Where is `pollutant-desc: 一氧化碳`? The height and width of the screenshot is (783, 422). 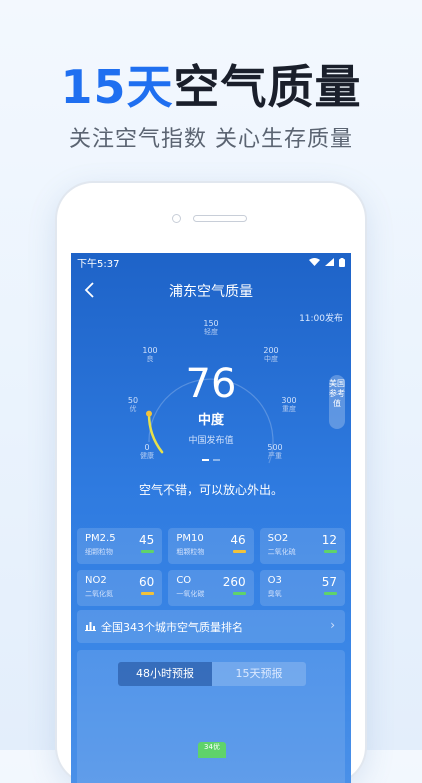
pollutant-desc: 一氧化碳 is located at coordinates (190, 594).